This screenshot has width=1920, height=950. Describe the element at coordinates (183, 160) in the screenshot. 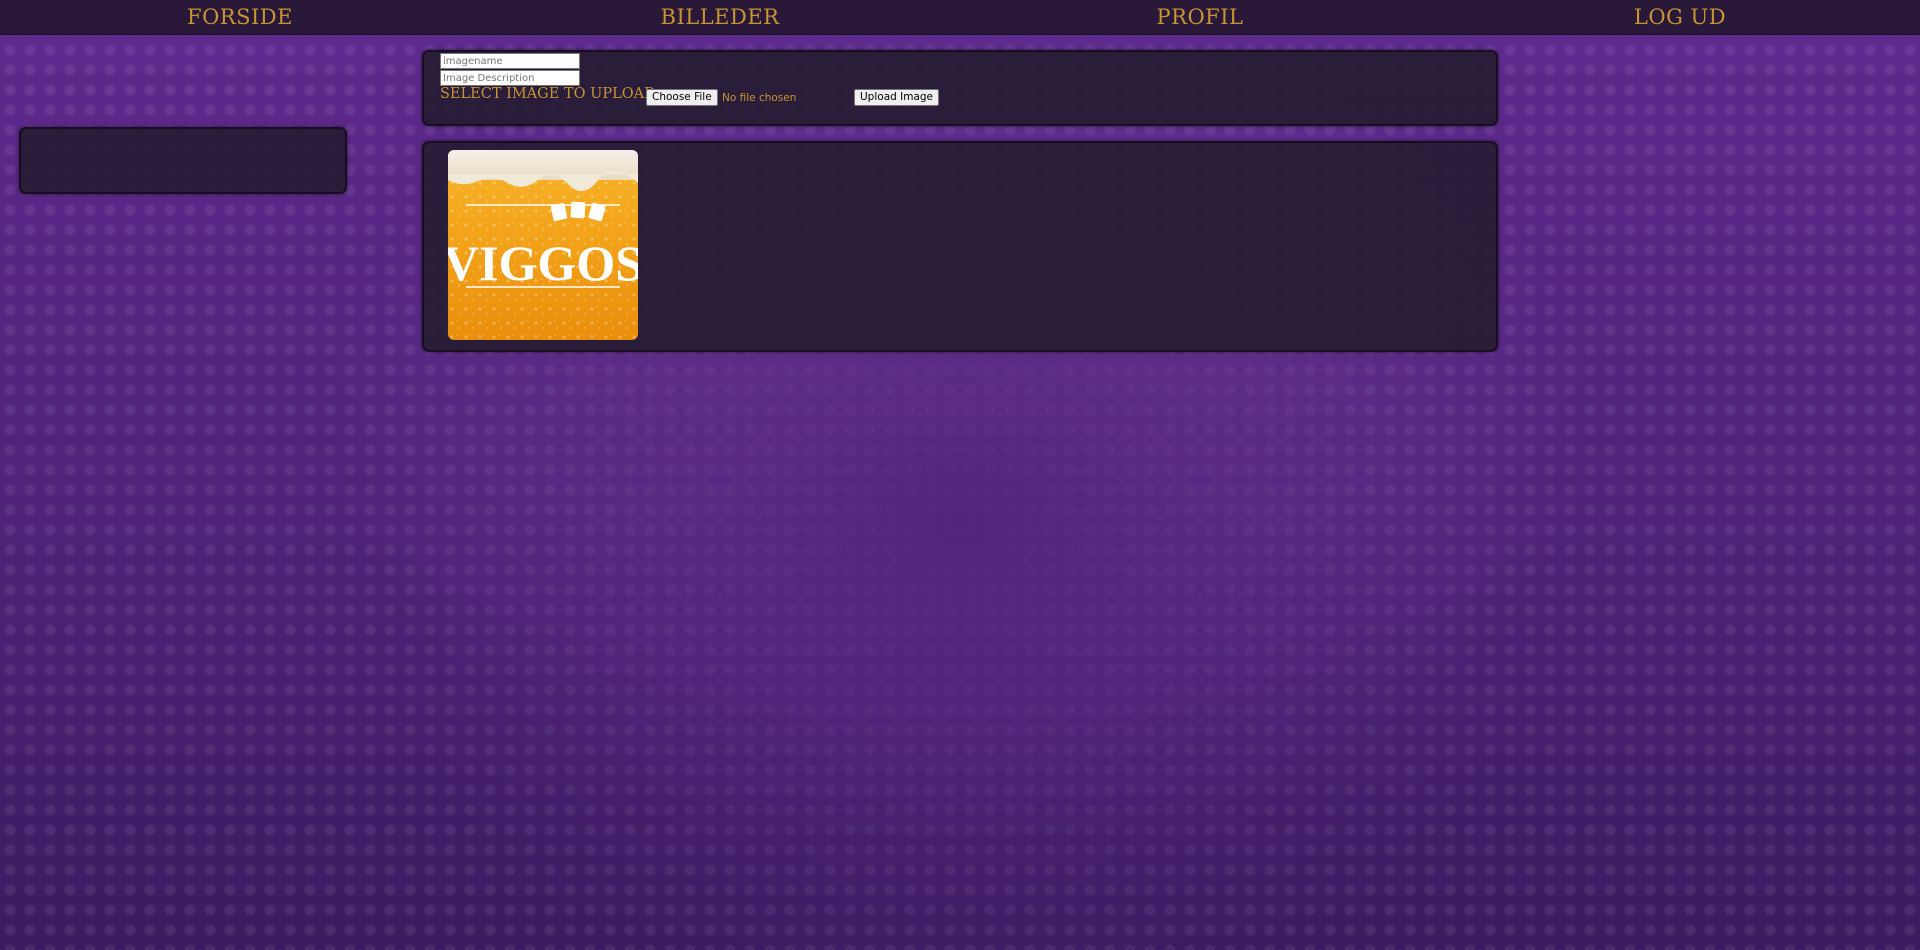

I see `sidebar-panel` at that location.